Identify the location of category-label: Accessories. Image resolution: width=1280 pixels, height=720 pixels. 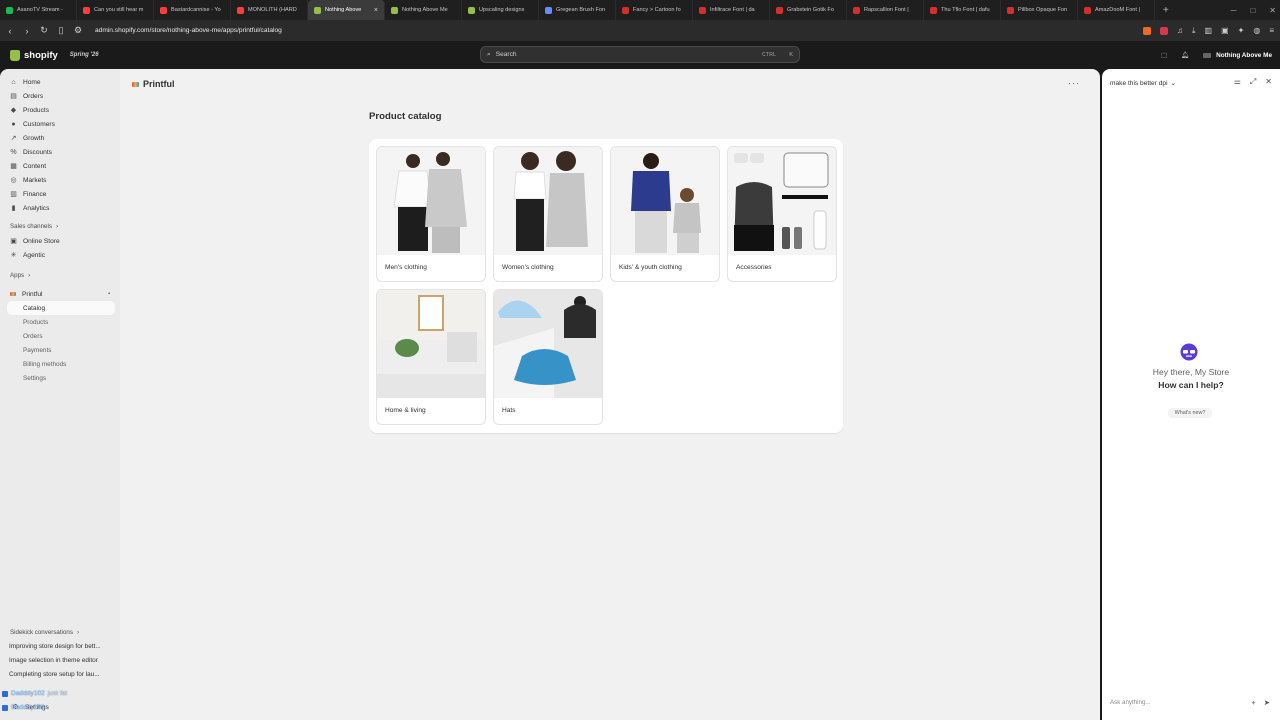
(754, 267).